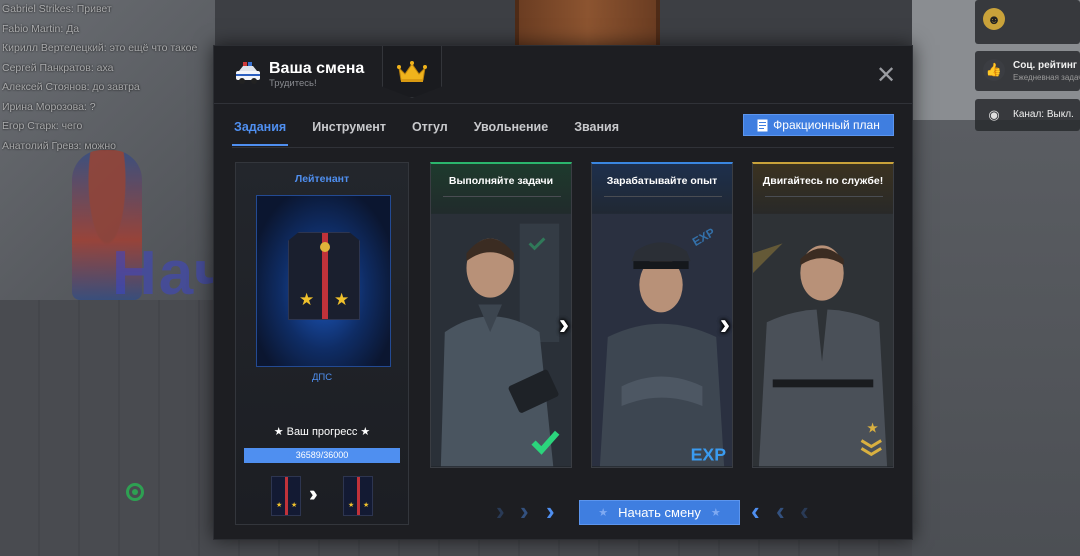  Describe the element at coordinates (1045, 65) in the screenshot. I see `rating-title: Соц. рейтинг` at that location.